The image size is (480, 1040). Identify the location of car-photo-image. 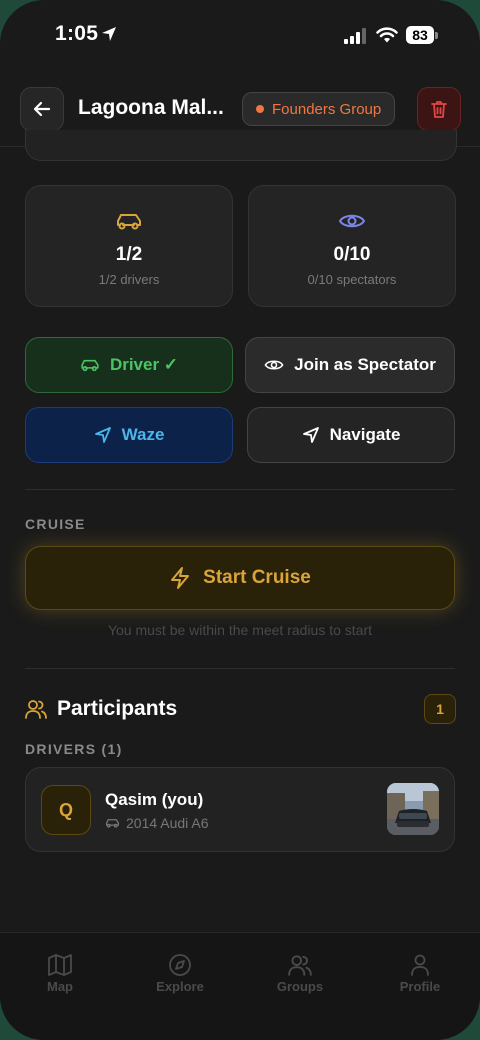
(413, 809).